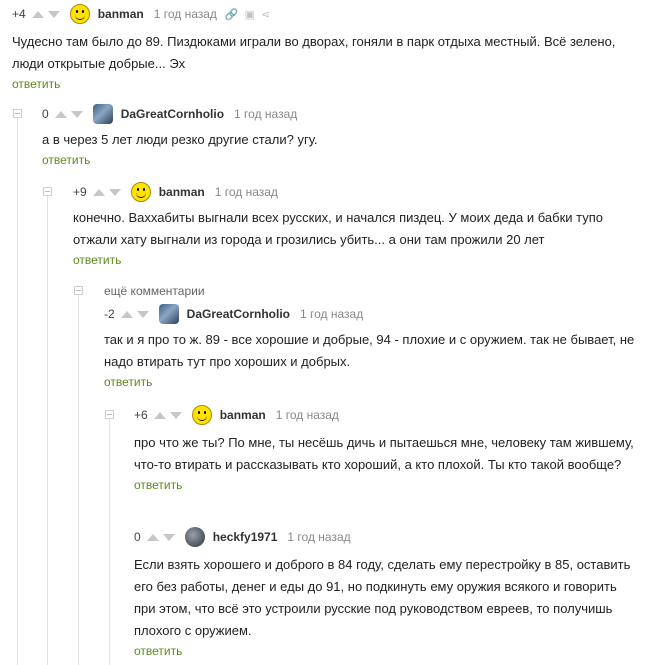 The width and height of the screenshot is (650, 665). I want to click on comment-header: -2 DaGreatCornholio 1 год назад, so click(374, 314).